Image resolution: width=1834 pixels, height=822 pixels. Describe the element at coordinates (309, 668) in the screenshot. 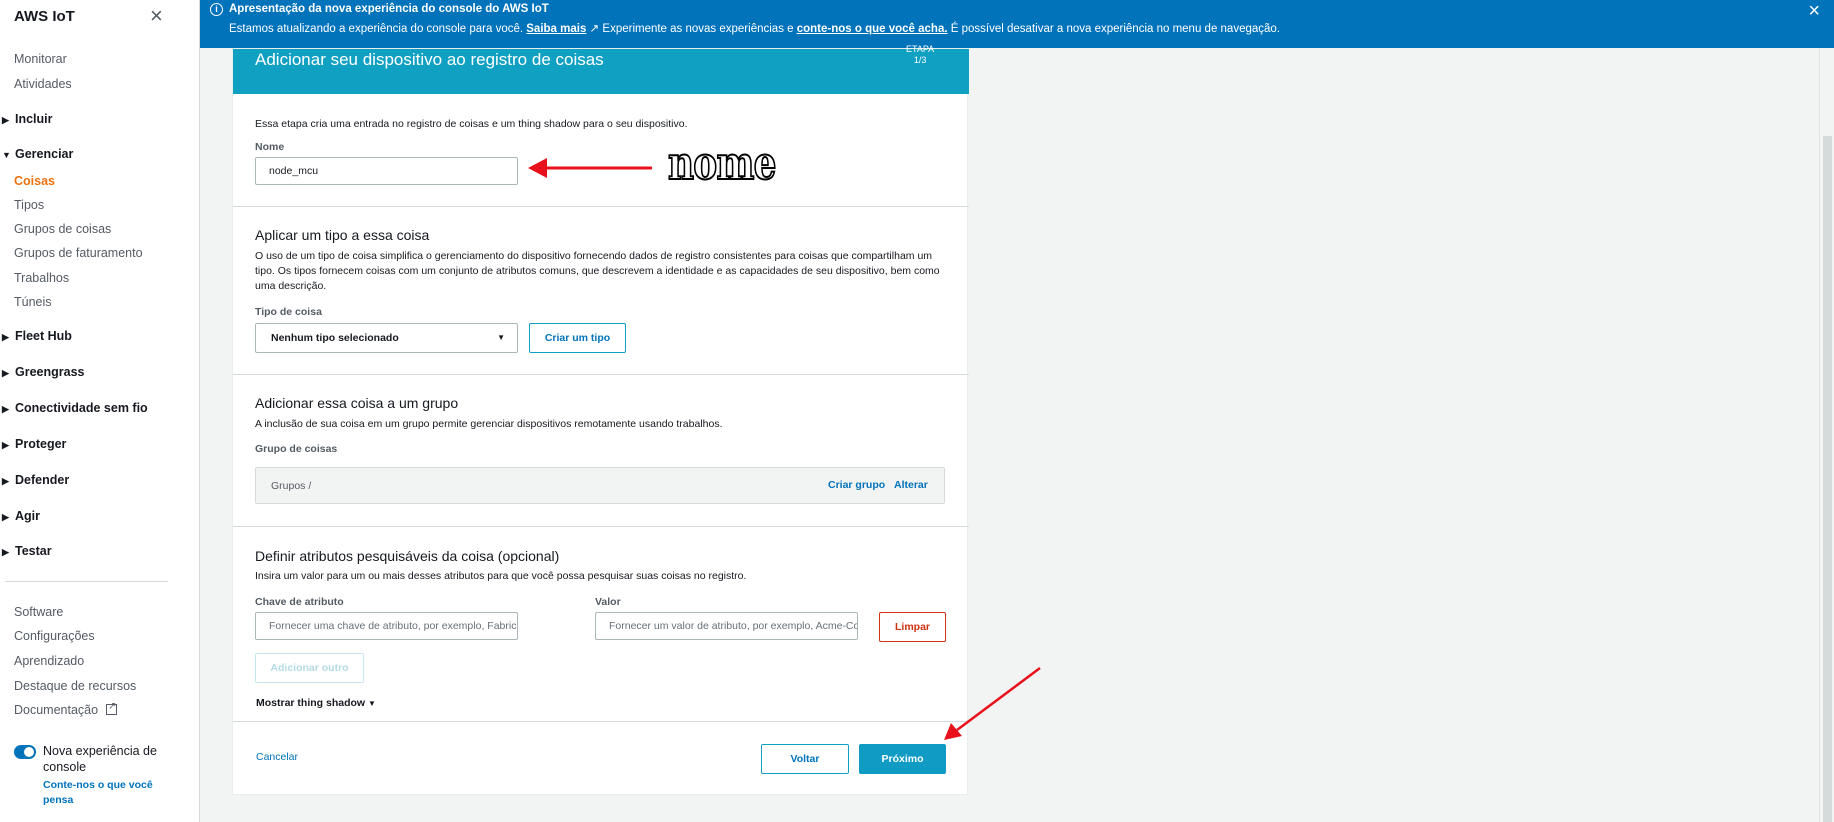

I see `add-attribute-button: Adicionar outro` at that location.